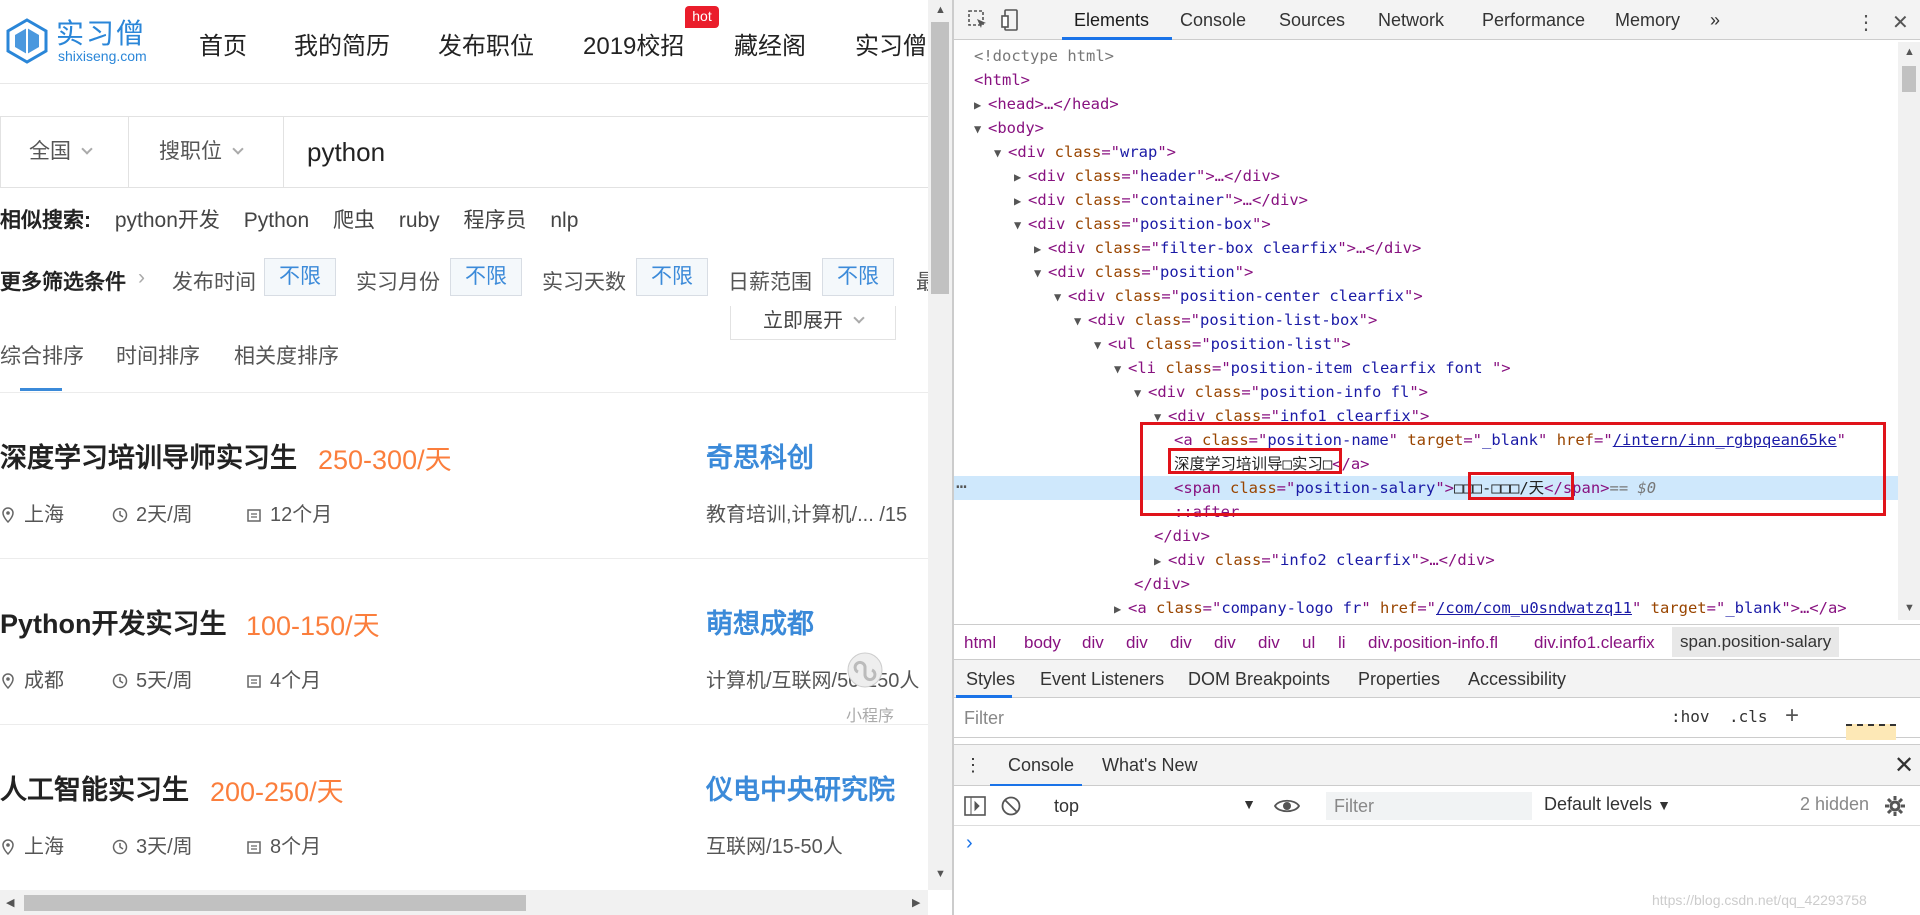  I want to click on scroll-right-icon: ▶, so click(916, 902).